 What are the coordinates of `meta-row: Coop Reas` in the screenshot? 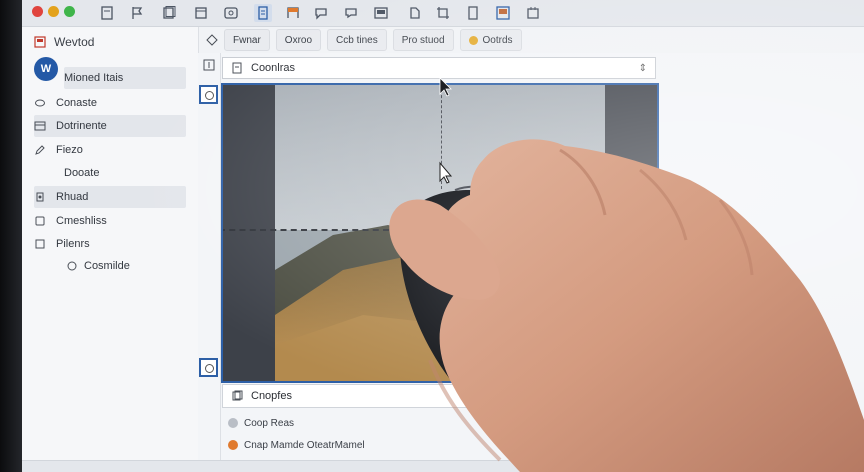 It's located at (261, 423).